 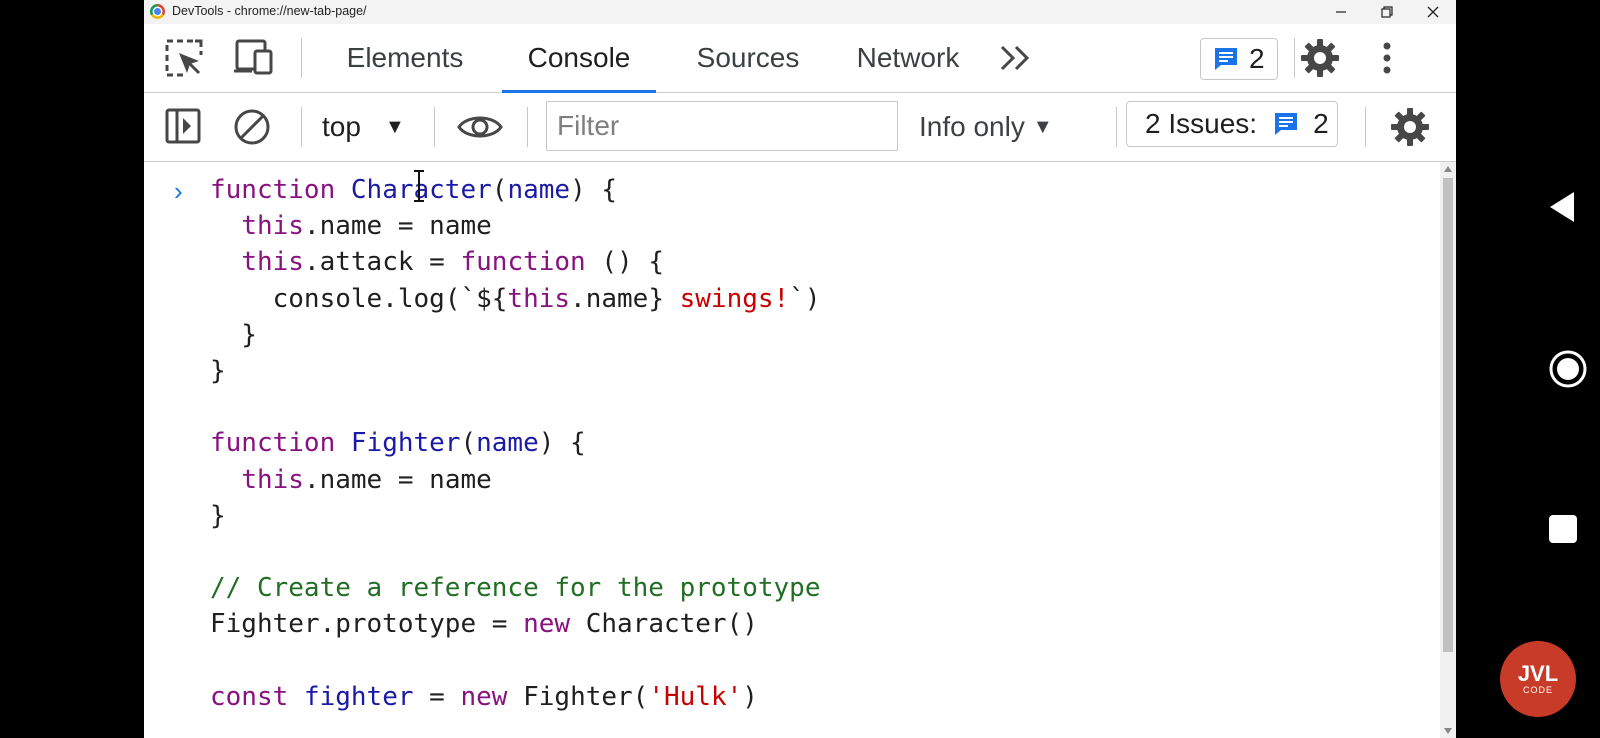 I want to click on code-line: function Character(name) {, so click(x=515, y=190).